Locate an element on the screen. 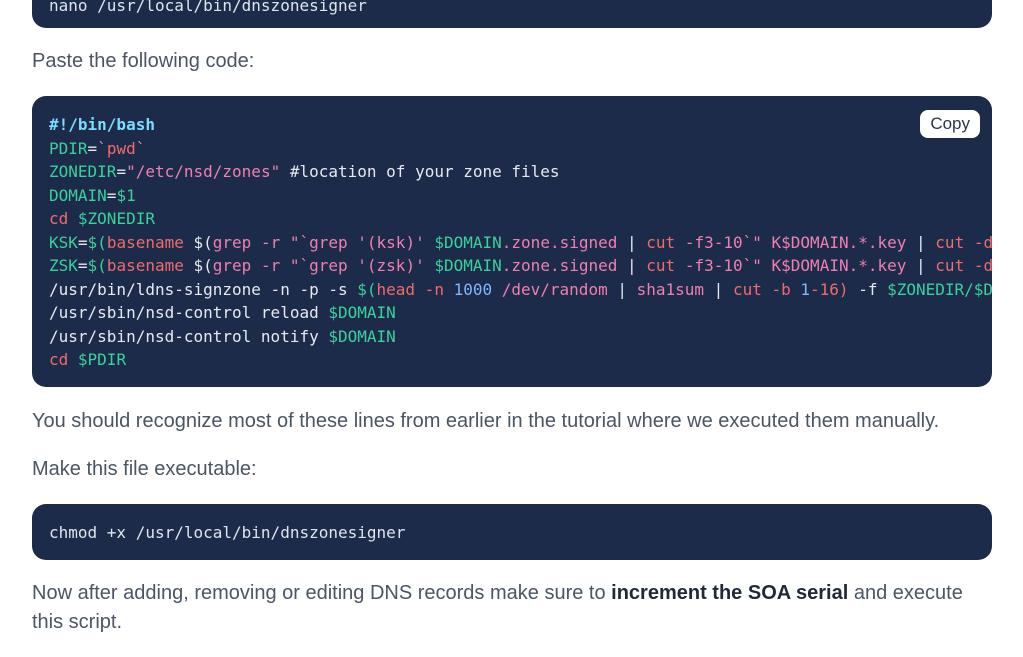  code-token: $1 is located at coordinates (126, 195).